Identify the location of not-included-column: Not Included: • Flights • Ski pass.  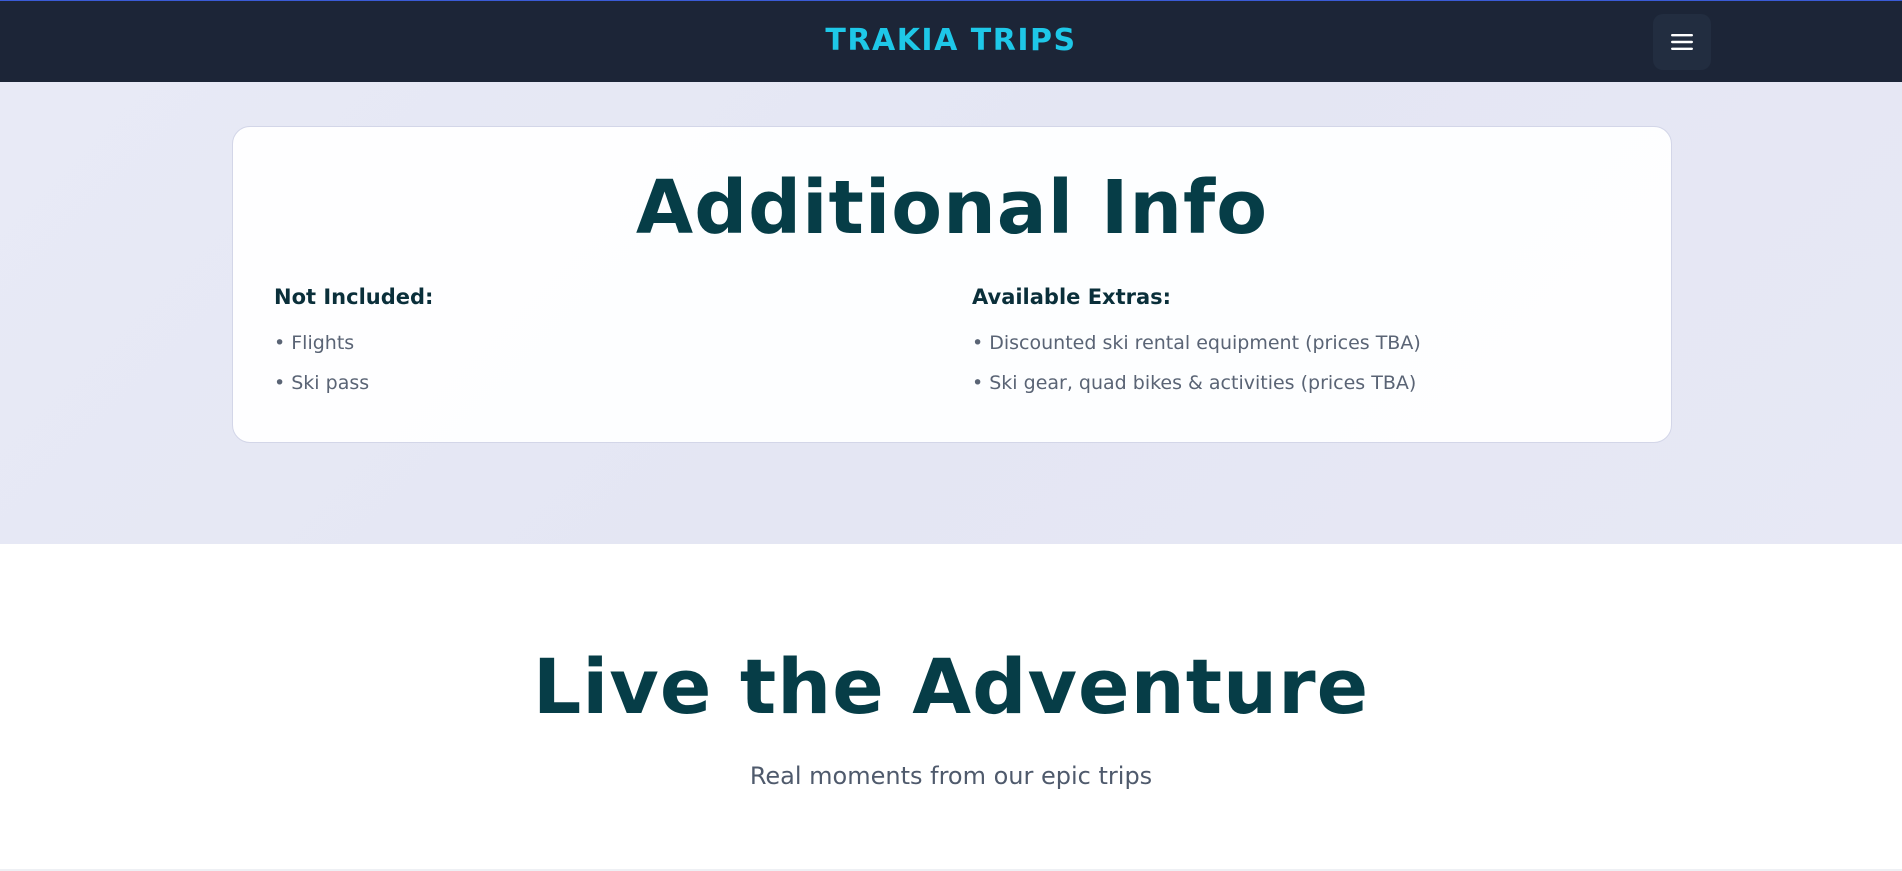
(353, 349).